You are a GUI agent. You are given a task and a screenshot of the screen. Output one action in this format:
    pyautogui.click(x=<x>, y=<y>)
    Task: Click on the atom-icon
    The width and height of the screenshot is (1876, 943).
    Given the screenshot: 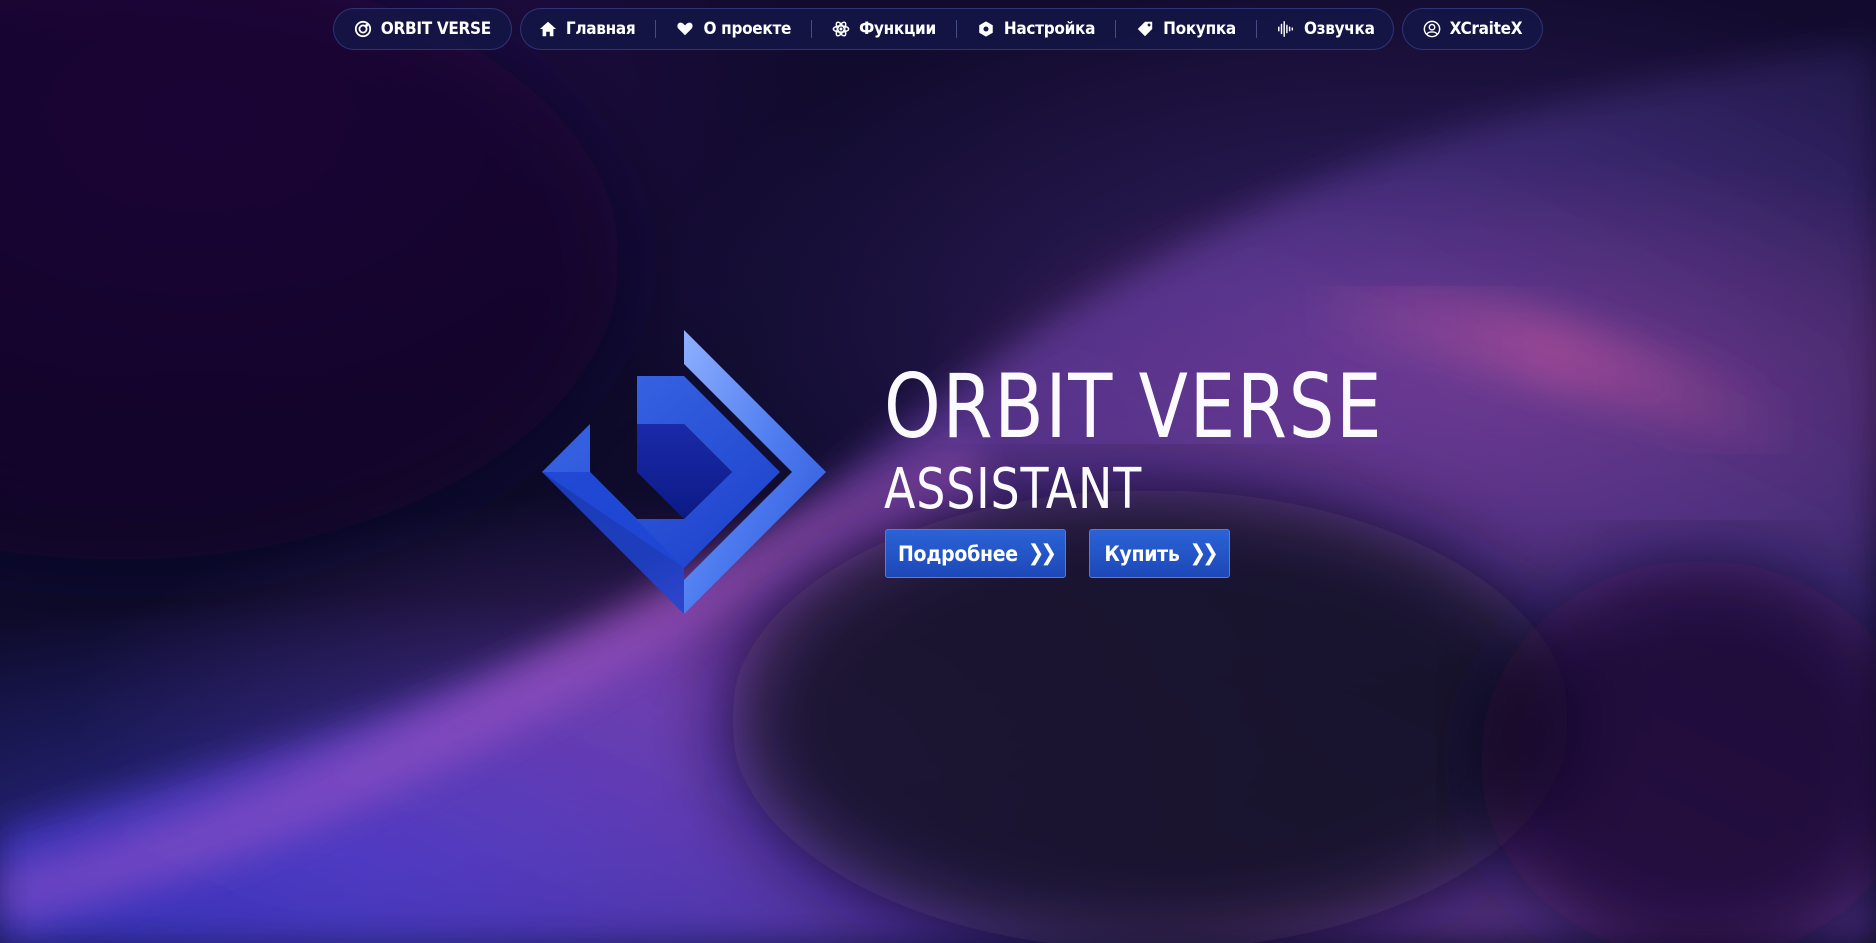 What is the action you would take?
    pyautogui.click(x=841, y=29)
    